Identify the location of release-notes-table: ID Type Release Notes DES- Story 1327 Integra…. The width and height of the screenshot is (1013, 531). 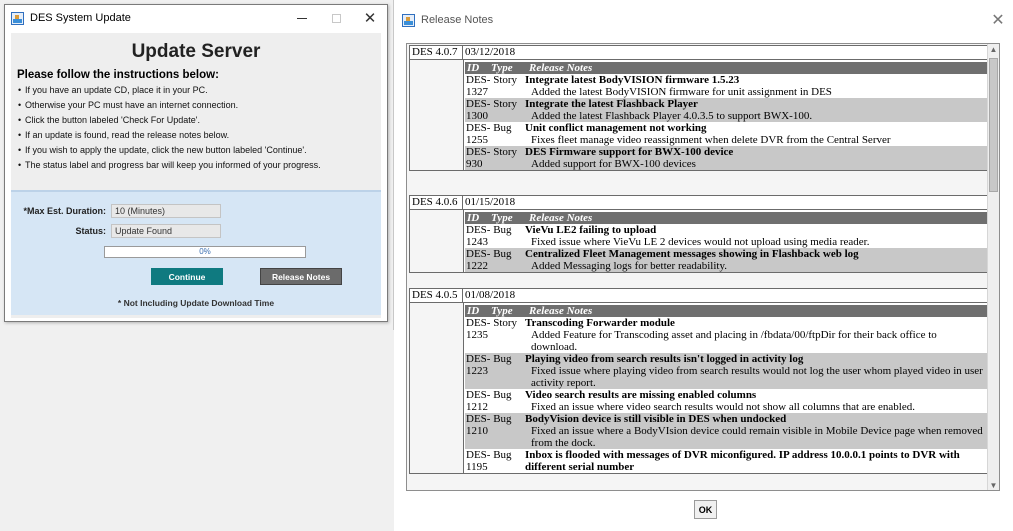
(725, 115).